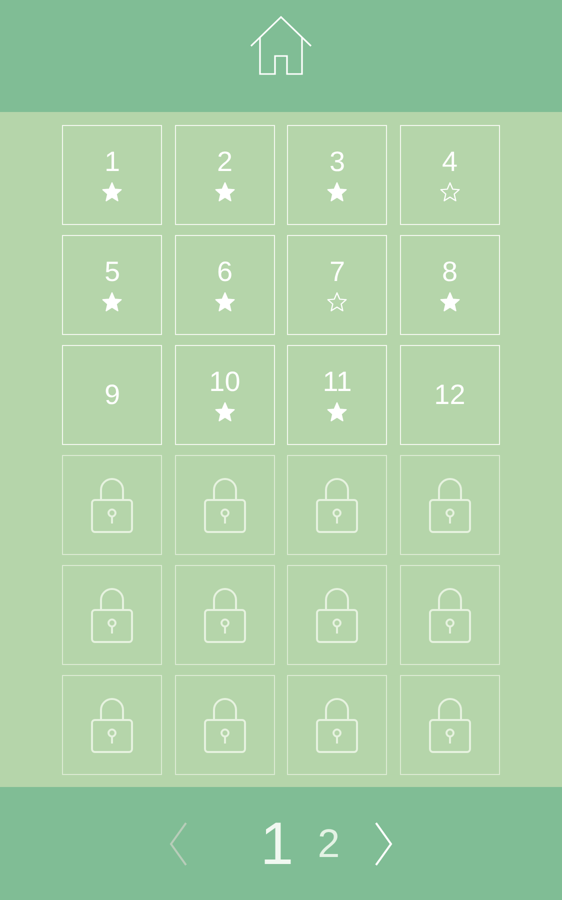 The height and width of the screenshot is (900, 562). Describe the element at coordinates (281, 46) in the screenshot. I see `home-icon` at that location.